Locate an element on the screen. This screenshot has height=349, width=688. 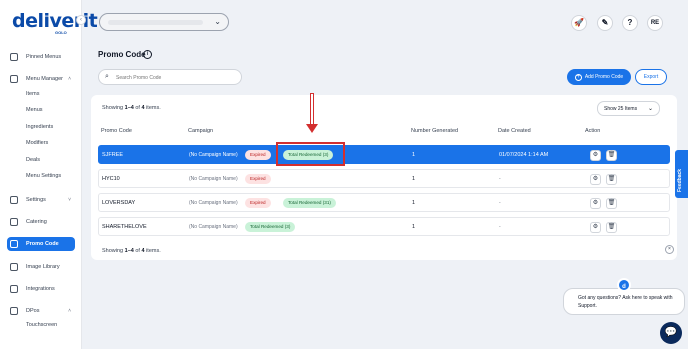
image-icon is located at coordinates (14, 267).